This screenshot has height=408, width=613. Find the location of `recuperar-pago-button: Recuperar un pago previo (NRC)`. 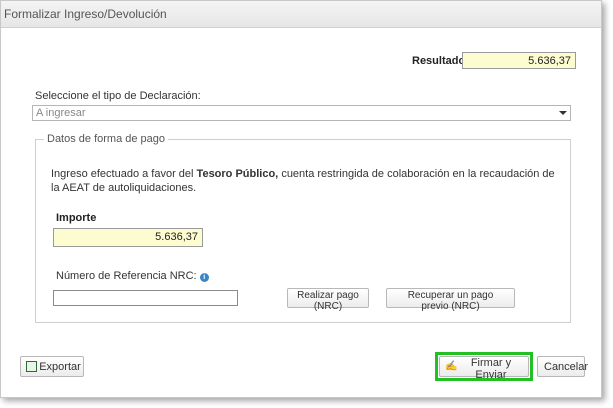

recuperar-pago-button: Recuperar un pago previo (NRC) is located at coordinates (450, 300).